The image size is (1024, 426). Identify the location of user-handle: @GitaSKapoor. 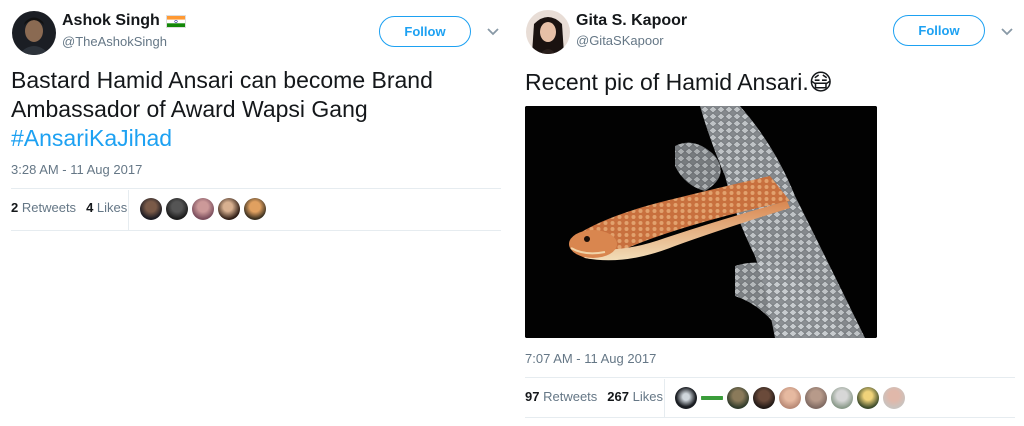
(620, 40).